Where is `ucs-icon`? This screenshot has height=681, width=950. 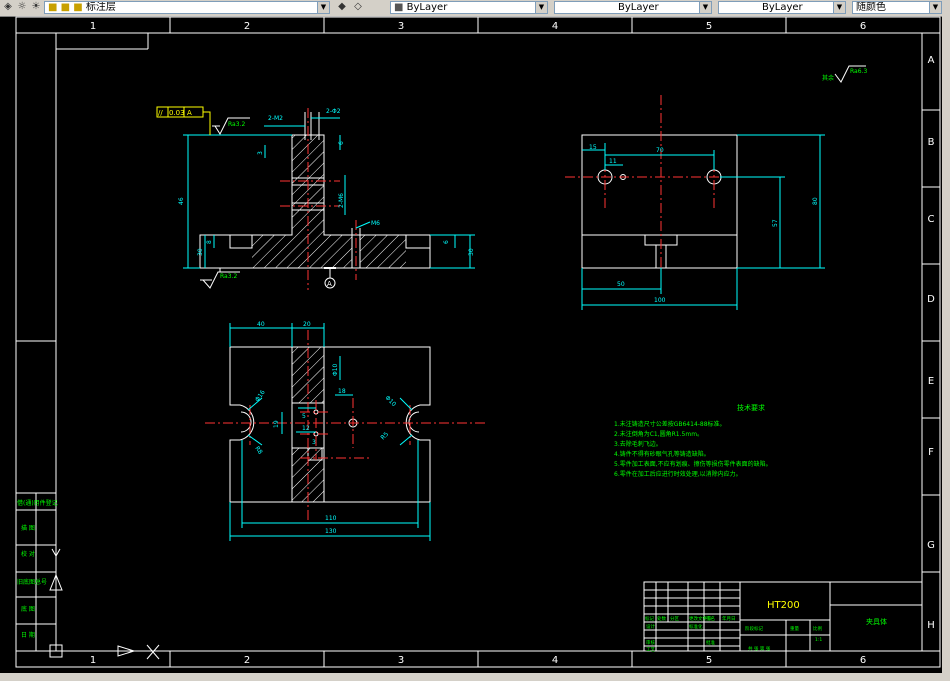
ucs-icon is located at coordinates (104, 604).